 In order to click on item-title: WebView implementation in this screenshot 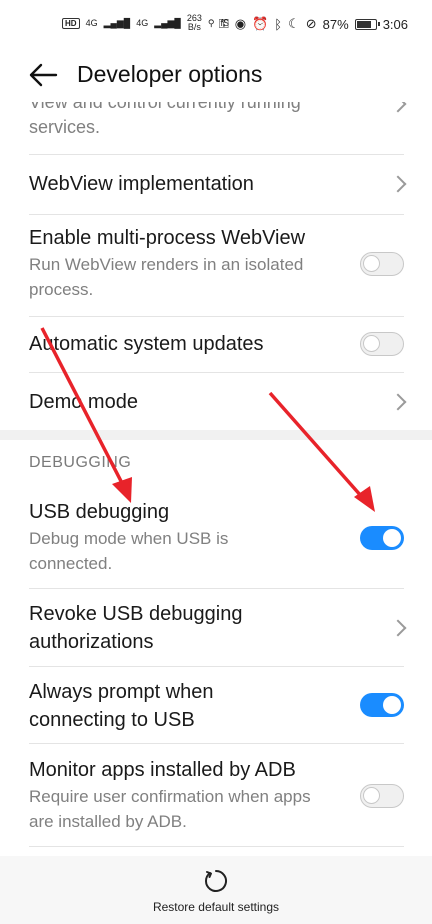, I will do `click(141, 184)`.